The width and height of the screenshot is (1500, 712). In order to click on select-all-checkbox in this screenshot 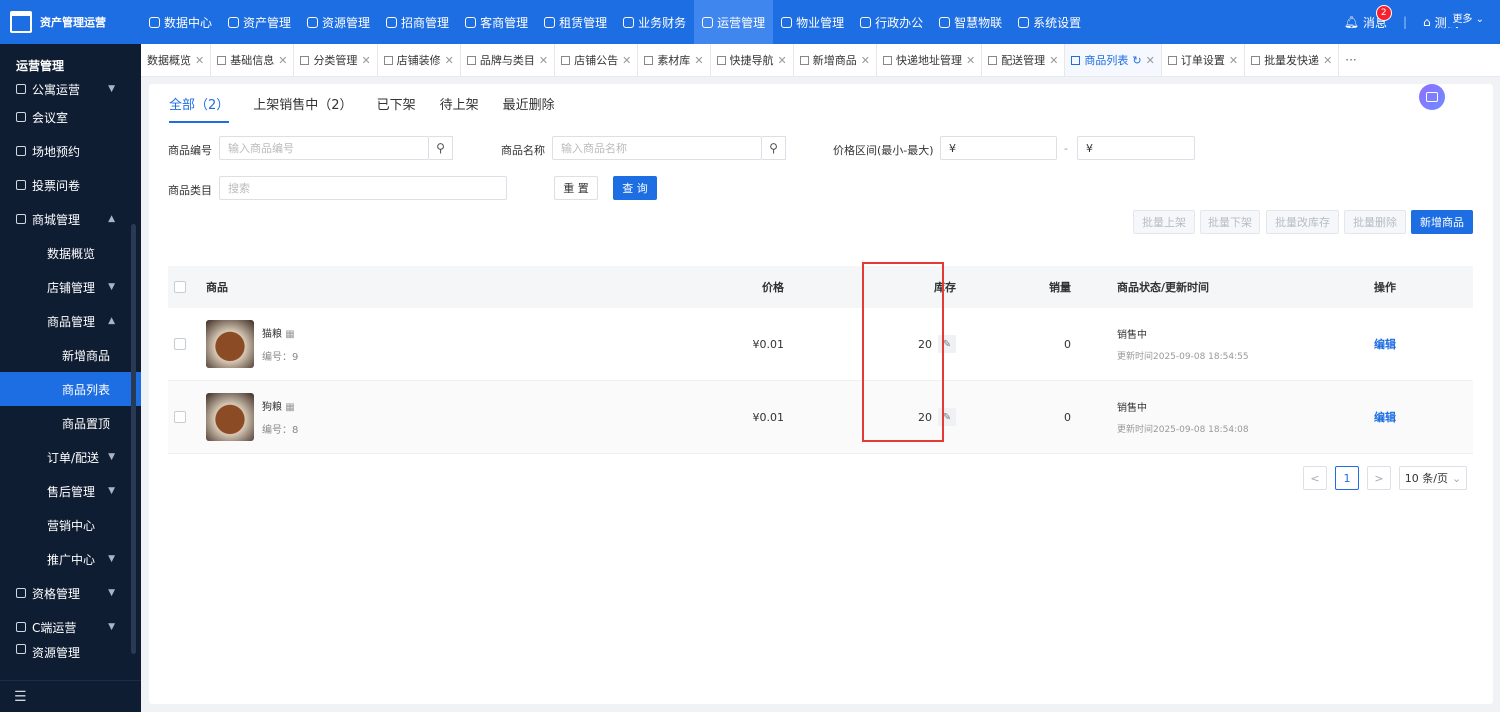, I will do `click(180, 287)`.